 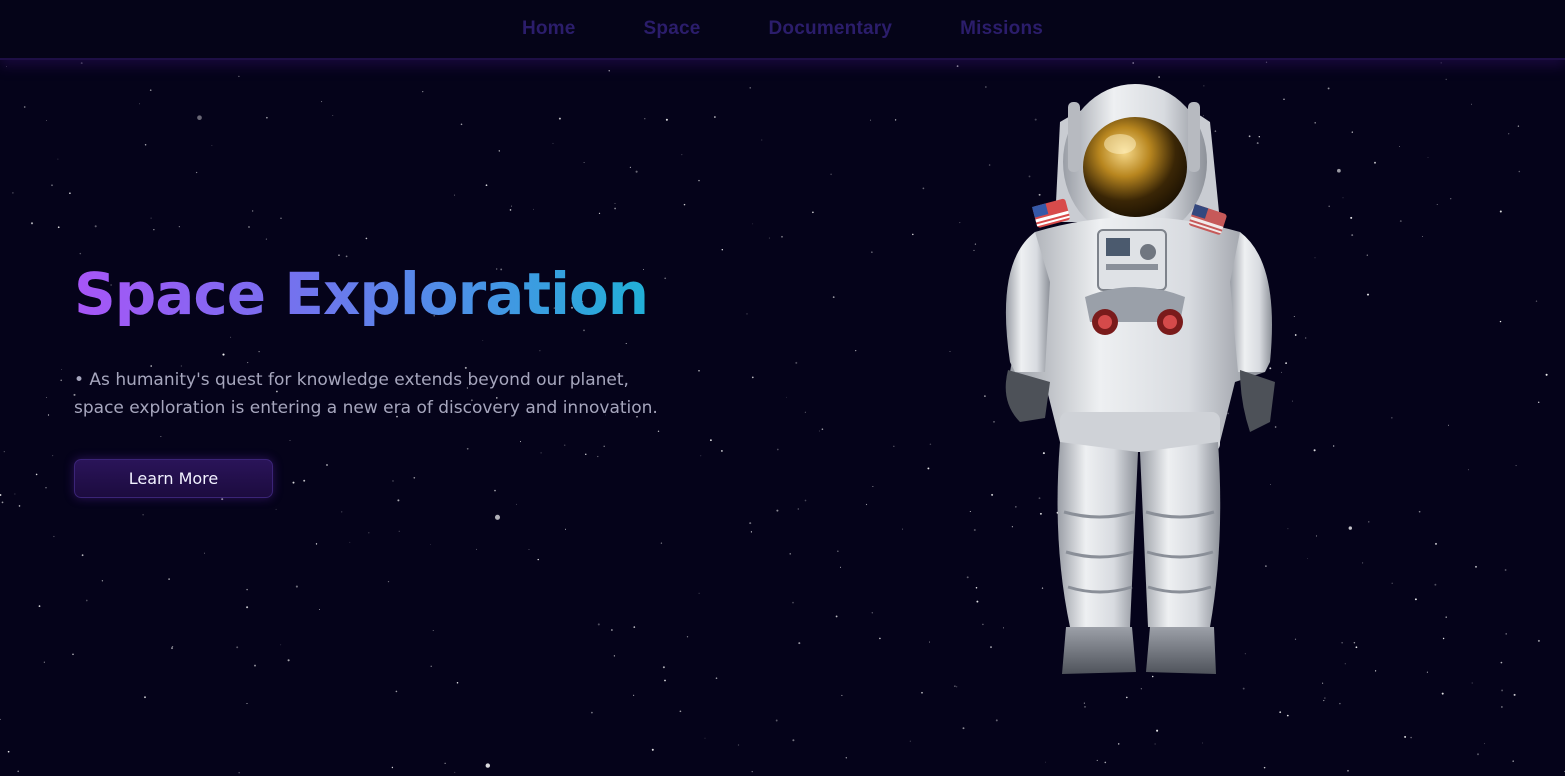 I want to click on learn-more-button: Learn More, so click(x=173, y=478).